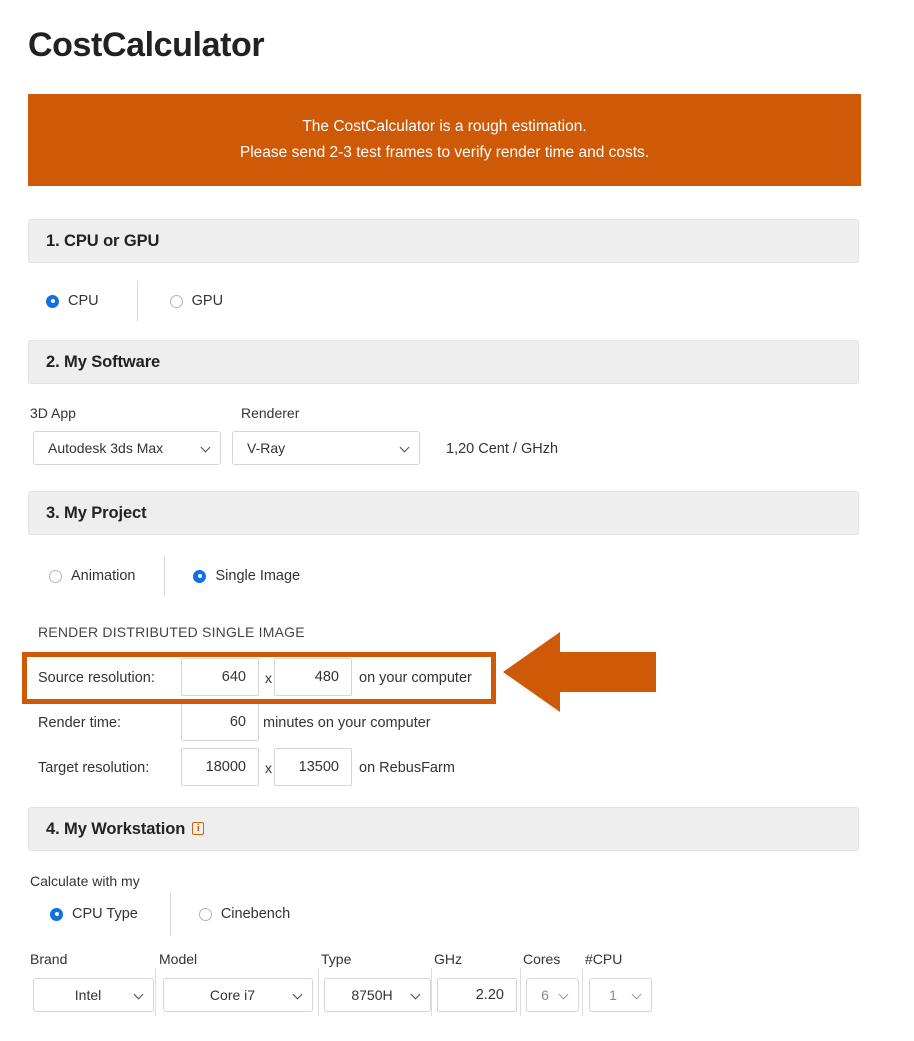 The height and width of the screenshot is (1041, 914). I want to click on section-title-2: 2. My Software, so click(103, 361).